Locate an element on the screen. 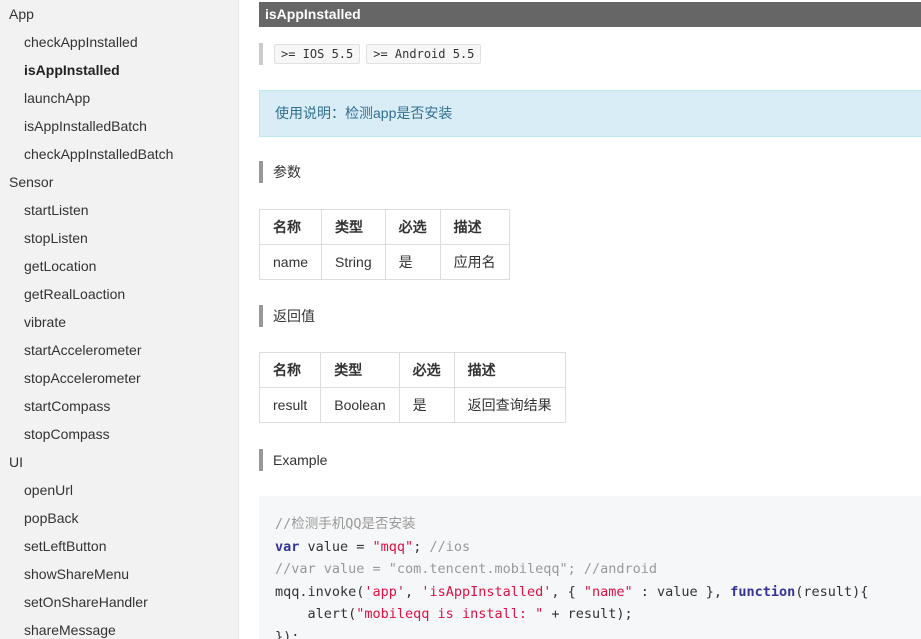 Image resolution: width=921 pixels, height=639 pixels. code-token: : value }, is located at coordinates (681, 591).